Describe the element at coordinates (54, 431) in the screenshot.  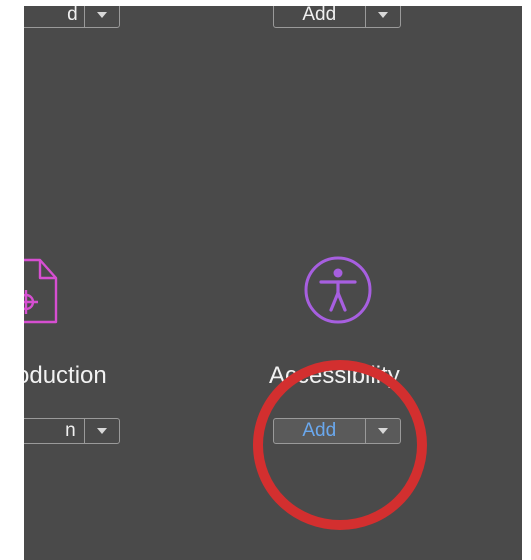
I see `tool-open-button-print-production: n` at that location.